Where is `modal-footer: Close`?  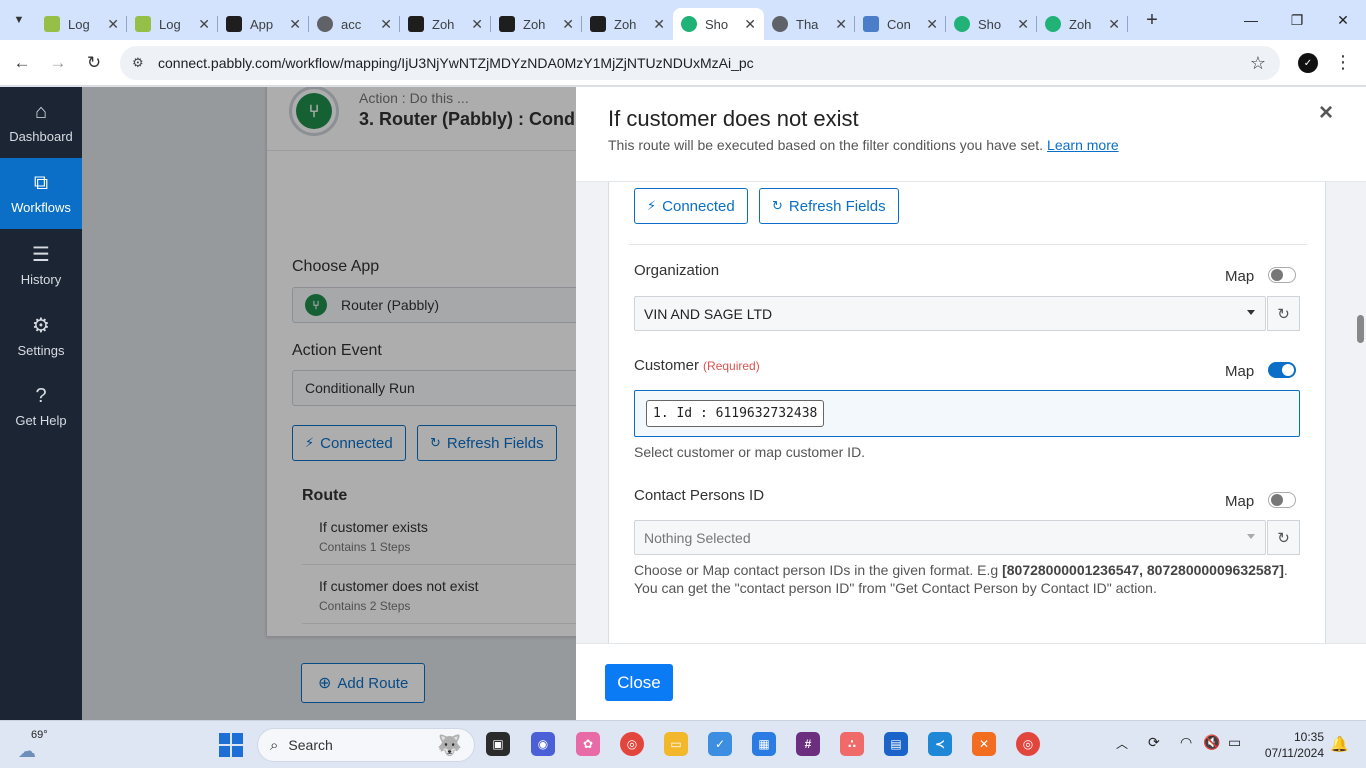 modal-footer: Close is located at coordinates (971, 681).